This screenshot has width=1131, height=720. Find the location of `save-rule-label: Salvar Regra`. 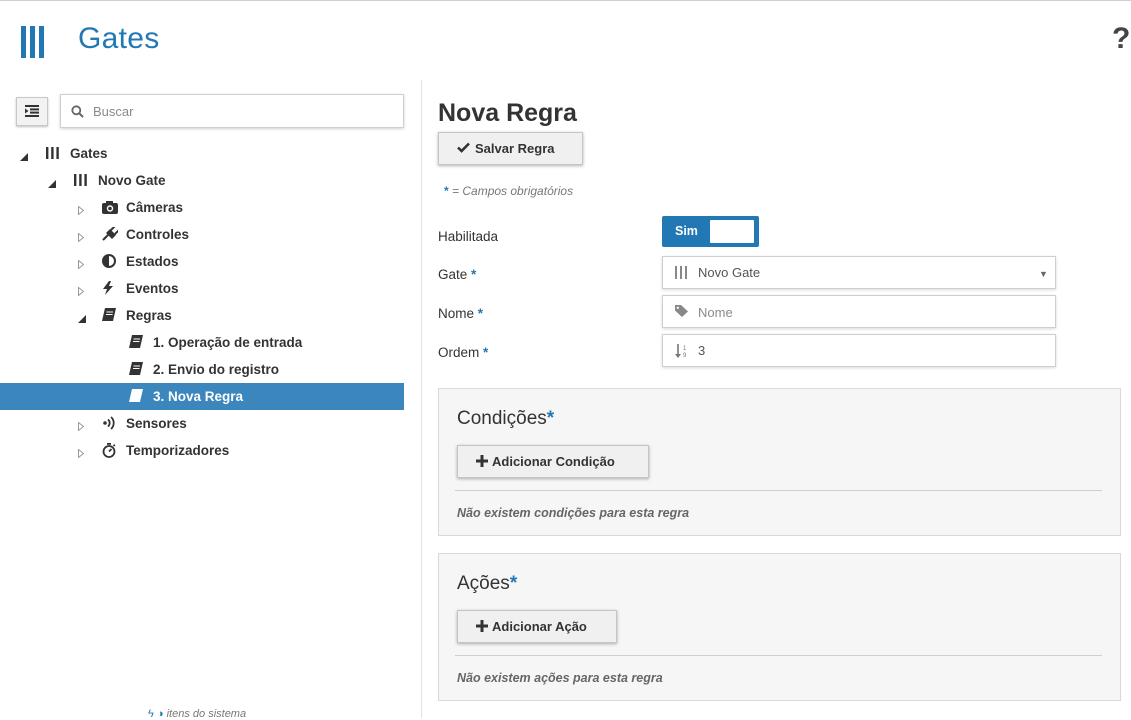

save-rule-label: Salvar Regra is located at coordinates (515, 148).